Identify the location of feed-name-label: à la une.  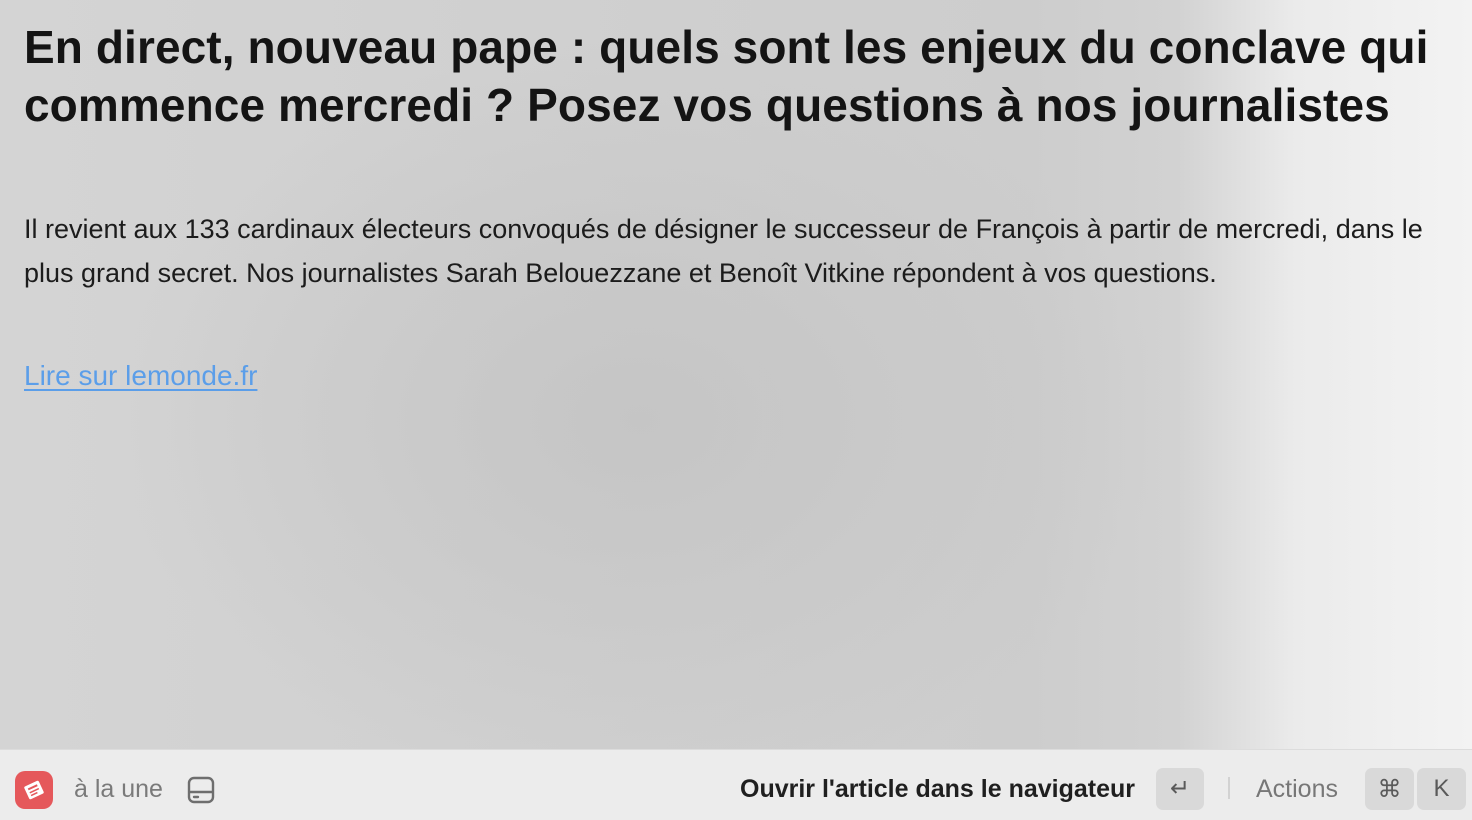
(118, 789).